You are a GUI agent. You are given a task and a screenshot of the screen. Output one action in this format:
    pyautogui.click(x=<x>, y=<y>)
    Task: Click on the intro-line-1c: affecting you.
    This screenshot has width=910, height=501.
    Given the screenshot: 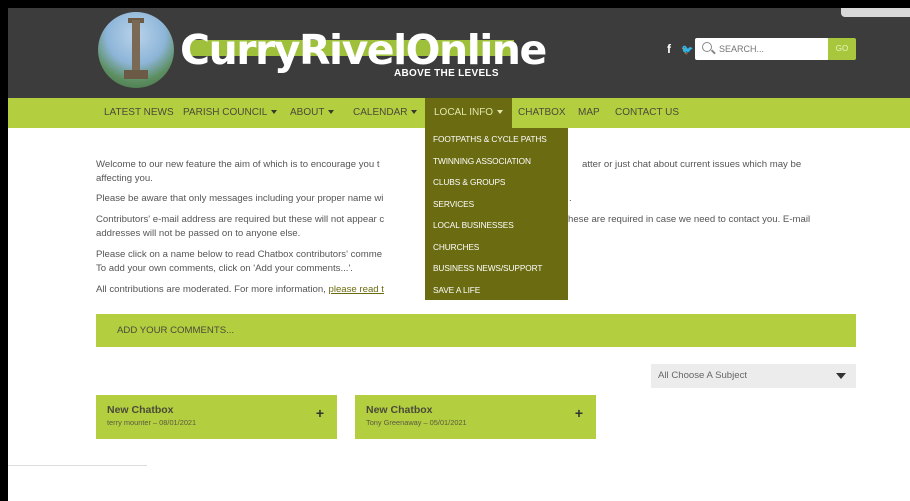 What is the action you would take?
    pyautogui.click(x=124, y=178)
    